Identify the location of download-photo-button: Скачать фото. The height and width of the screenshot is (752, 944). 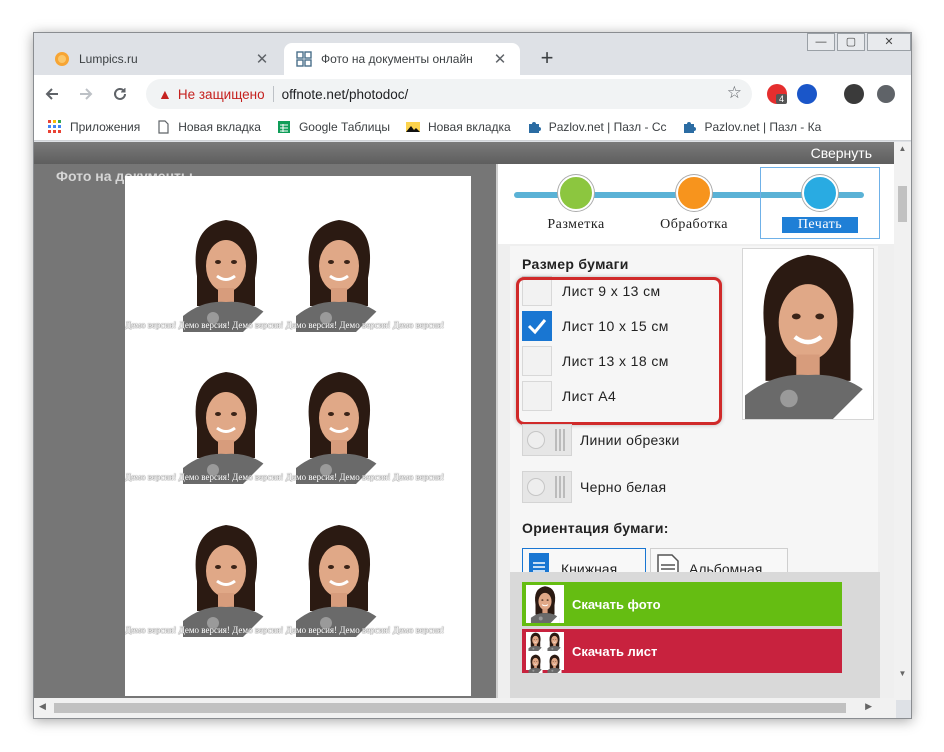
(682, 604).